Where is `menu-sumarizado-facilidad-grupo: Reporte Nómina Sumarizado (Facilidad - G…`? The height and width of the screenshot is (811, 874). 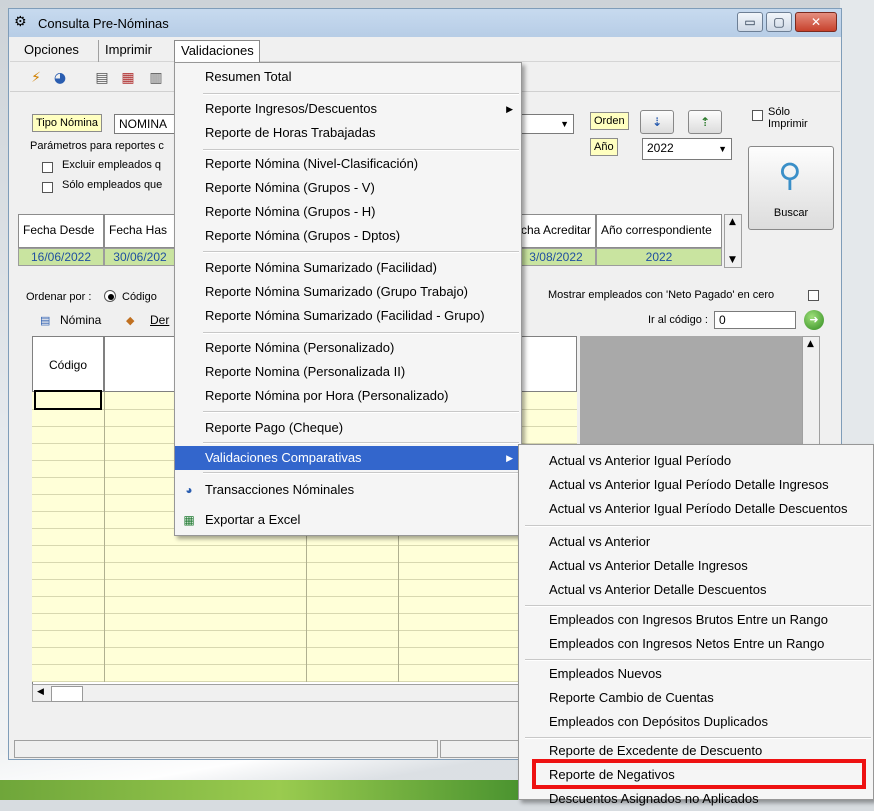
menu-sumarizado-facilidad-grupo: Reporte Nómina Sumarizado (Facilidad - G… is located at coordinates (348, 316).